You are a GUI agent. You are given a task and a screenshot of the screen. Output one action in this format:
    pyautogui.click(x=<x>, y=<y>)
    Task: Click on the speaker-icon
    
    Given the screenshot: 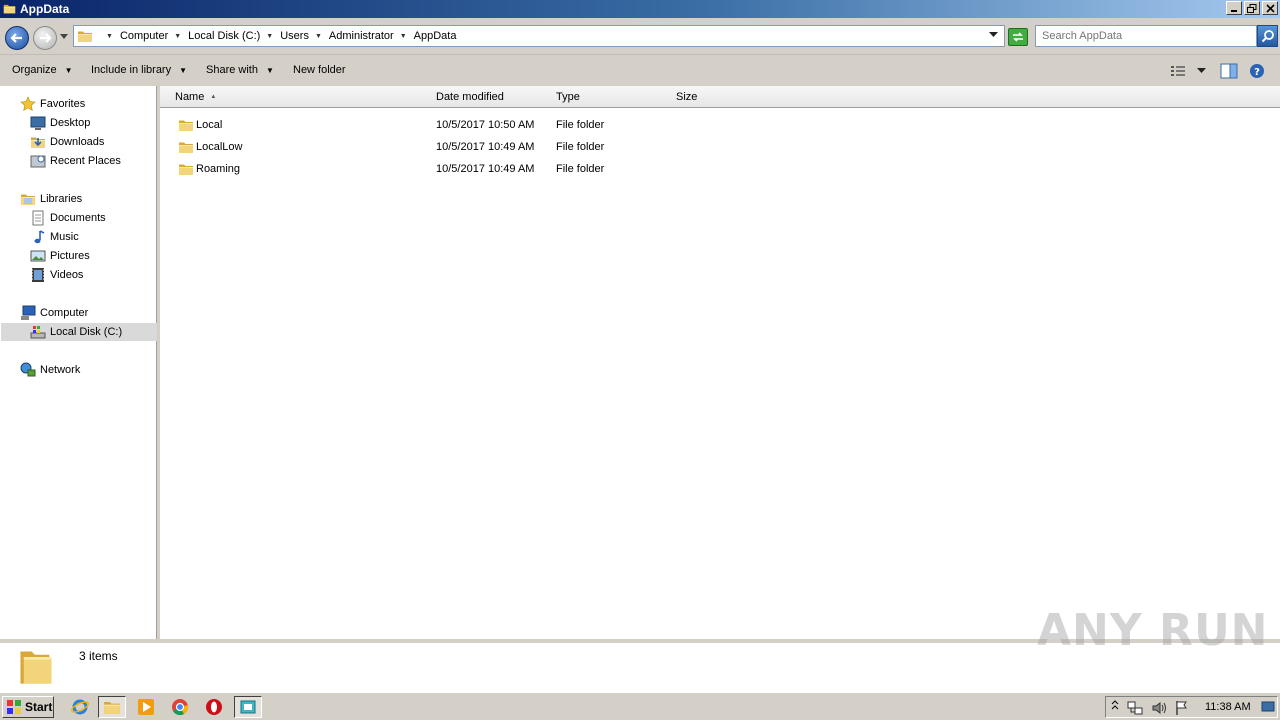 What is the action you would take?
    pyautogui.click(x=1159, y=708)
    